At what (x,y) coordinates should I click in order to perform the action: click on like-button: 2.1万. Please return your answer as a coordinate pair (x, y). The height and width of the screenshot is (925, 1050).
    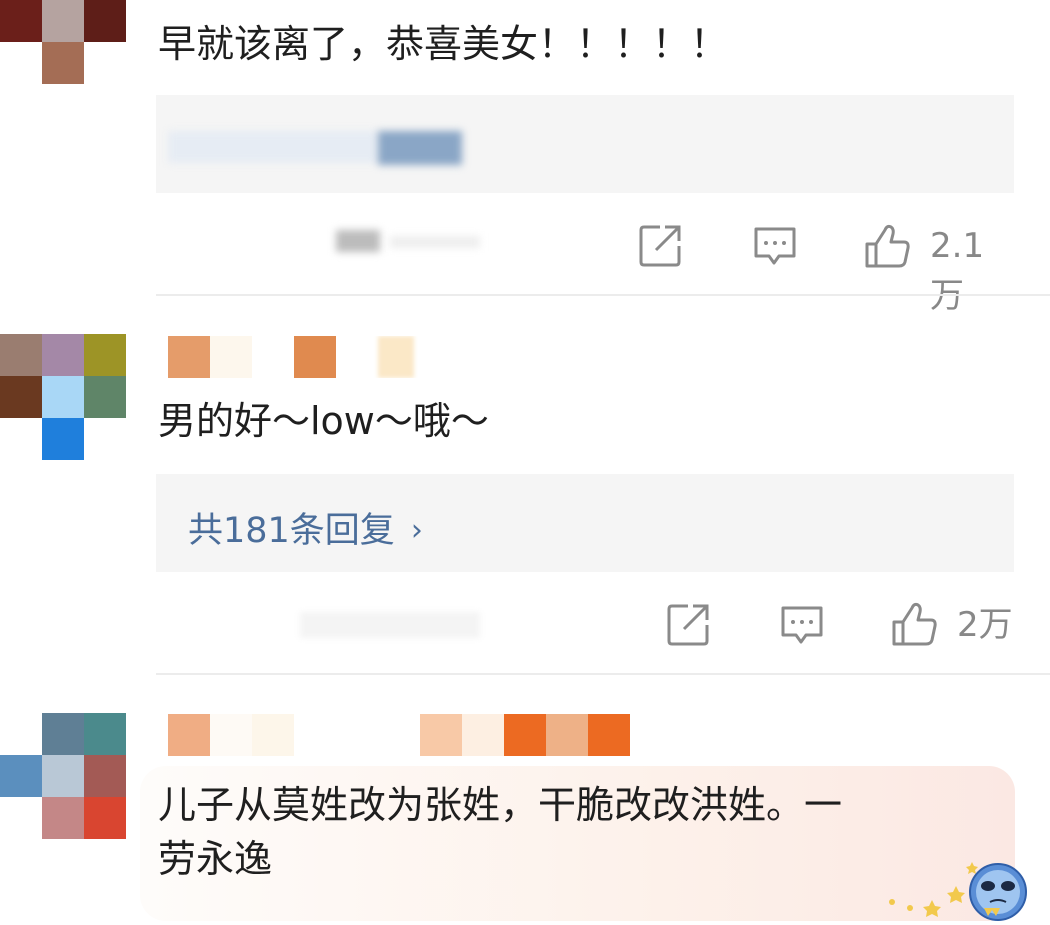
    Looking at the image, I should click on (939, 269).